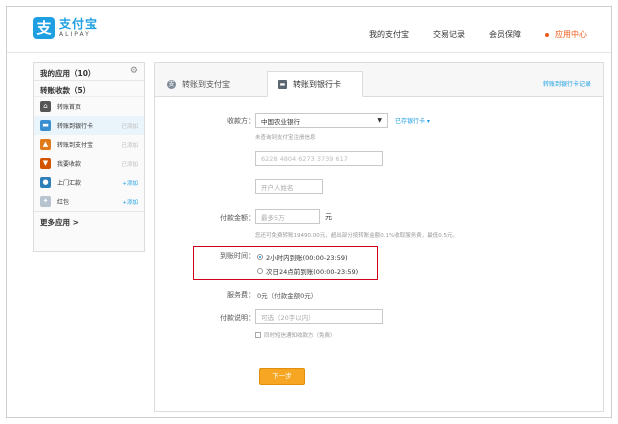 Image resolution: width=618 pixels, height=424 pixels. What do you see at coordinates (45, 182) in the screenshot?
I see `remit-icon: ●` at bounding box center [45, 182].